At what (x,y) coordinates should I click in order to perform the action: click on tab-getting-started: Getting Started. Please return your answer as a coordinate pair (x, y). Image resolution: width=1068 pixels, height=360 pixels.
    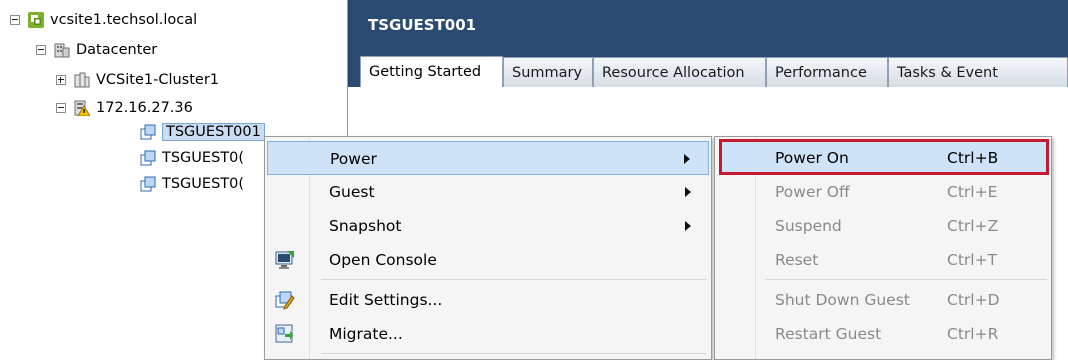
    Looking at the image, I should click on (431, 72).